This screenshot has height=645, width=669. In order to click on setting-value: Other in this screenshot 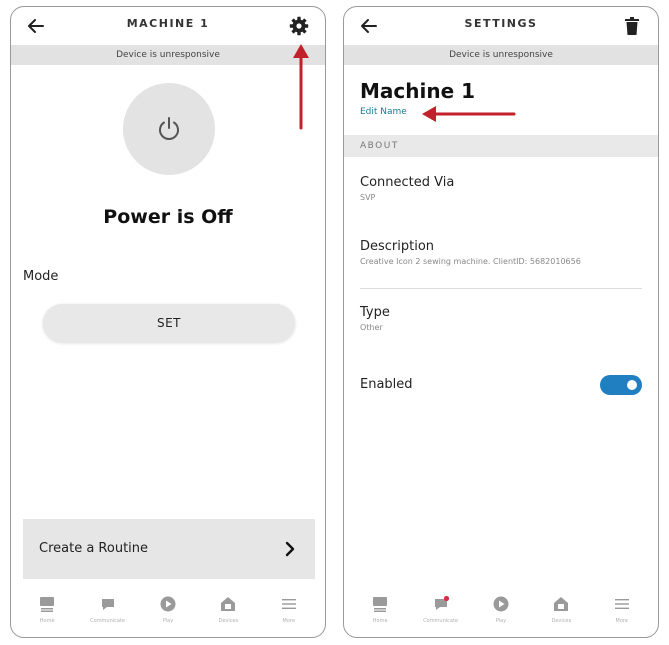, I will do `click(371, 327)`.